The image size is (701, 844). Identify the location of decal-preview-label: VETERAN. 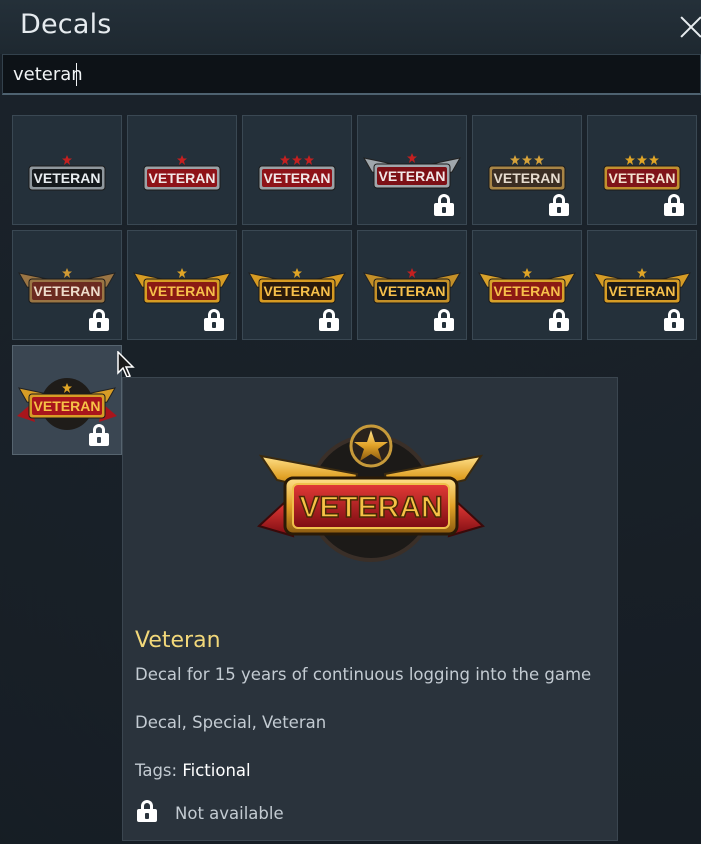
(370, 507).